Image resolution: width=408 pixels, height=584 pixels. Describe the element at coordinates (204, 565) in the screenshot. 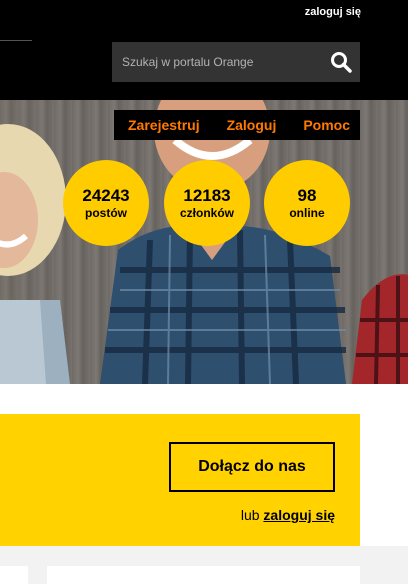

I see `content-area` at that location.